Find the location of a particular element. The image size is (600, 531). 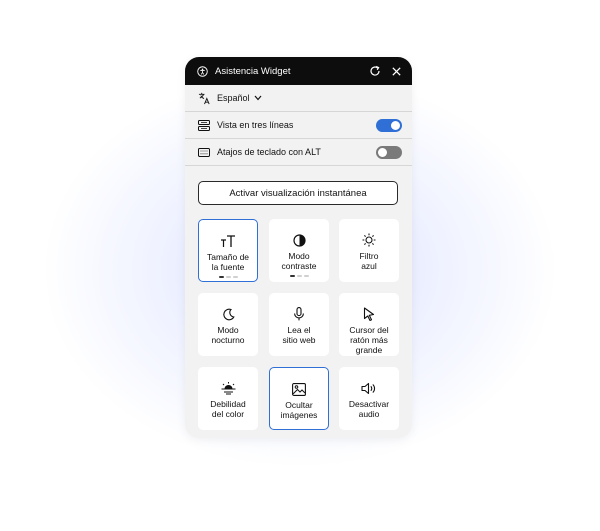

cursor-icon is located at coordinates (369, 314).